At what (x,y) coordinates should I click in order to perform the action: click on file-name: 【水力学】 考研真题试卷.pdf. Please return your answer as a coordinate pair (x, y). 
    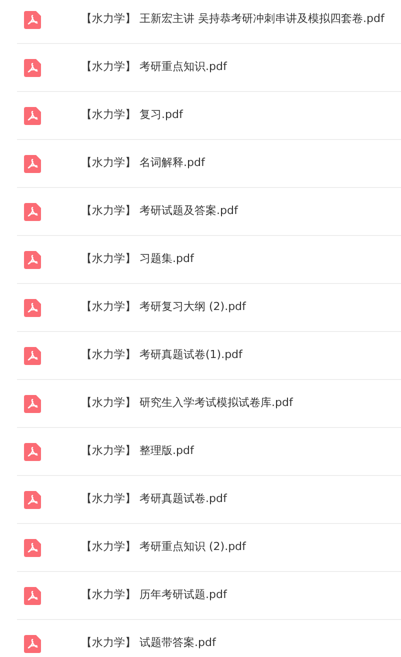
    Looking at the image, I should click on (154, 499).